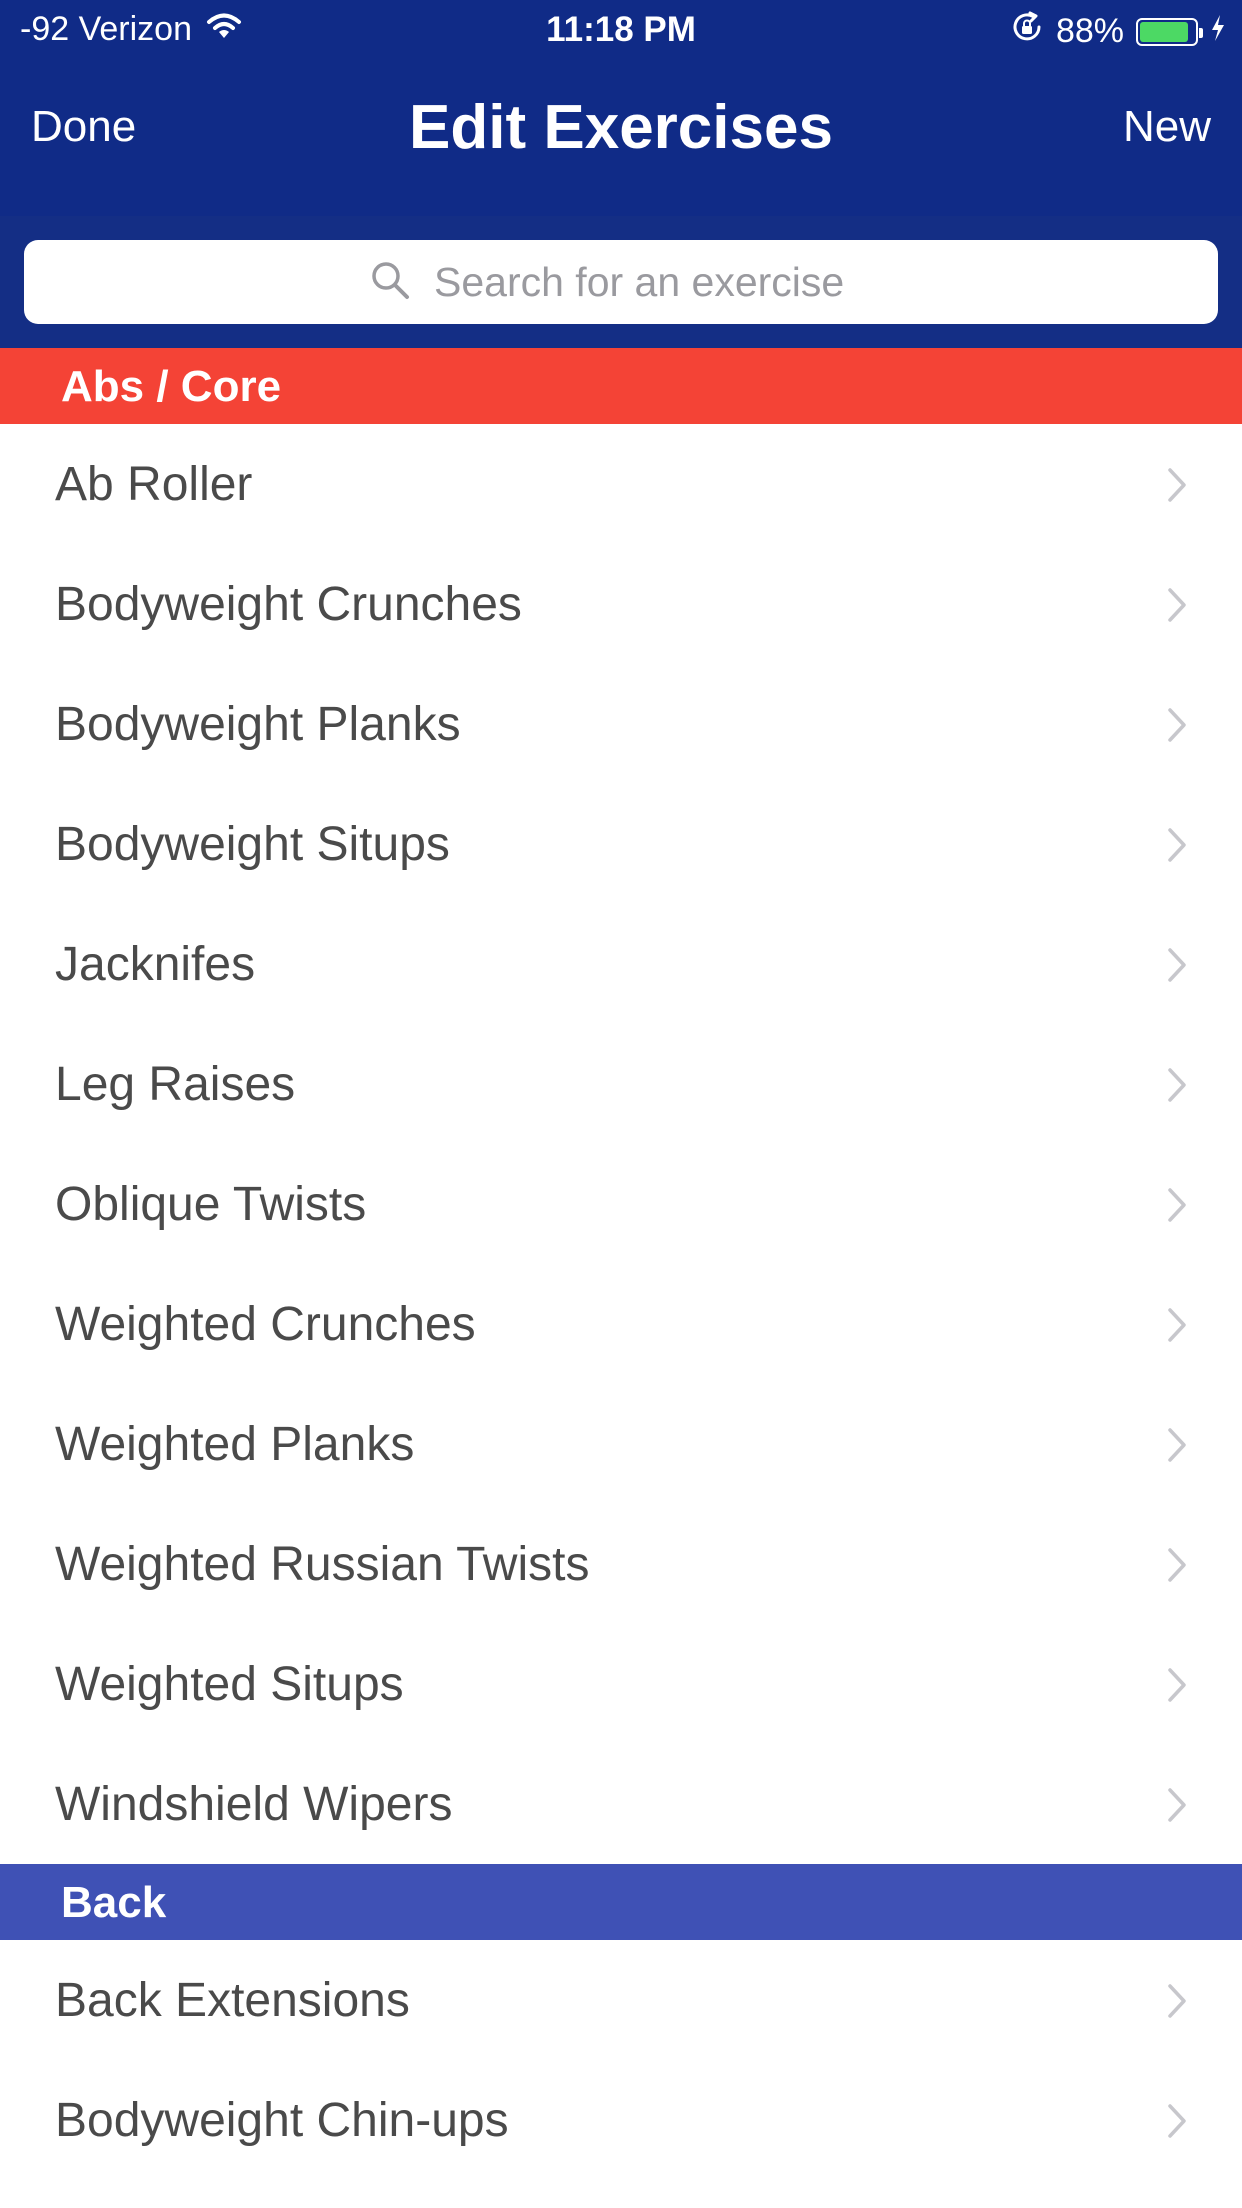 Image resolution: width=1242 pixels, height=2208 pixels. What do you see at coordinates (254, 1804) in the screenshot?
I see `exercise-name: Windshield Wipers` at bounding box center [254, 1804].